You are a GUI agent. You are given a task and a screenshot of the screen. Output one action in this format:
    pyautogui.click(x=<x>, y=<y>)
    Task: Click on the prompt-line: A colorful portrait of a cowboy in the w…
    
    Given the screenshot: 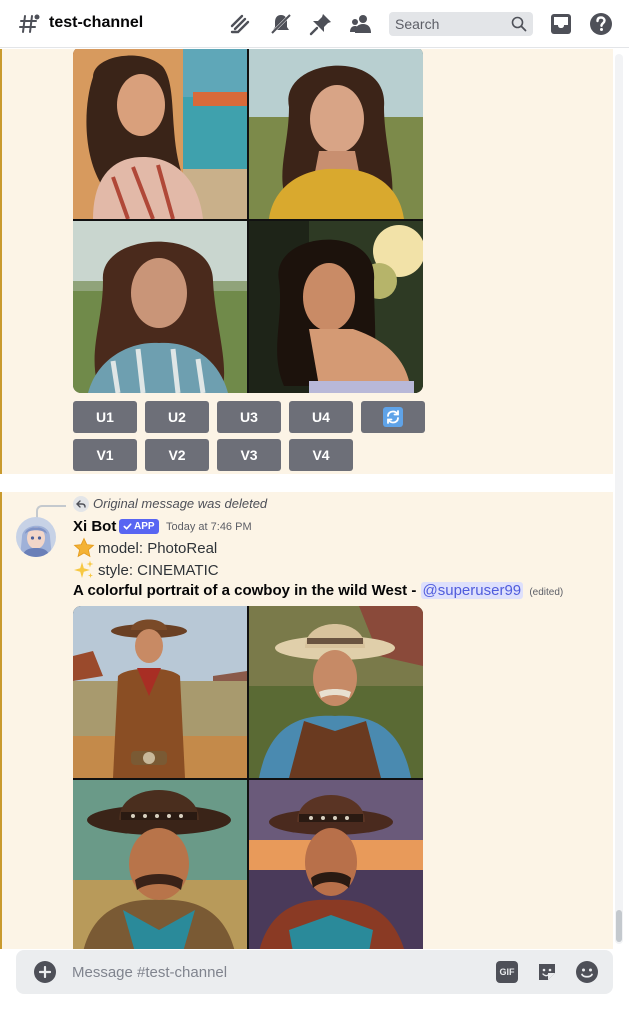 What is the action you would take?
    pyautogui.click(x=318, y=590)
    